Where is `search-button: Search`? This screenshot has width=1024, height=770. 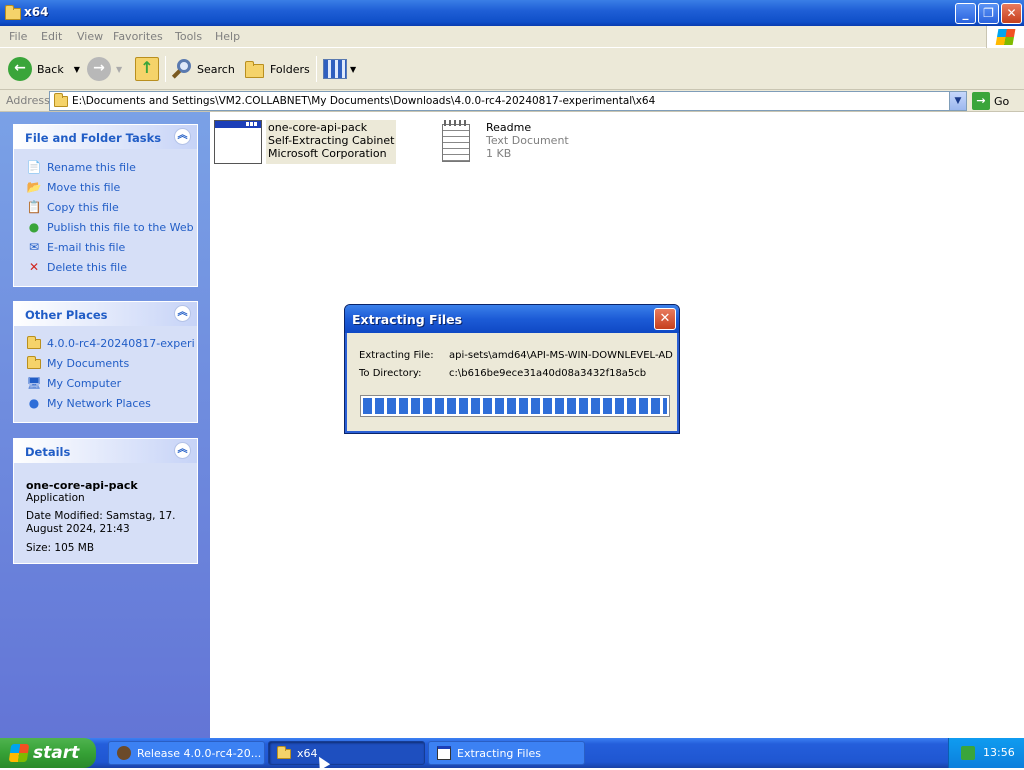 search-button: Search is located at coordinates (203, 69).